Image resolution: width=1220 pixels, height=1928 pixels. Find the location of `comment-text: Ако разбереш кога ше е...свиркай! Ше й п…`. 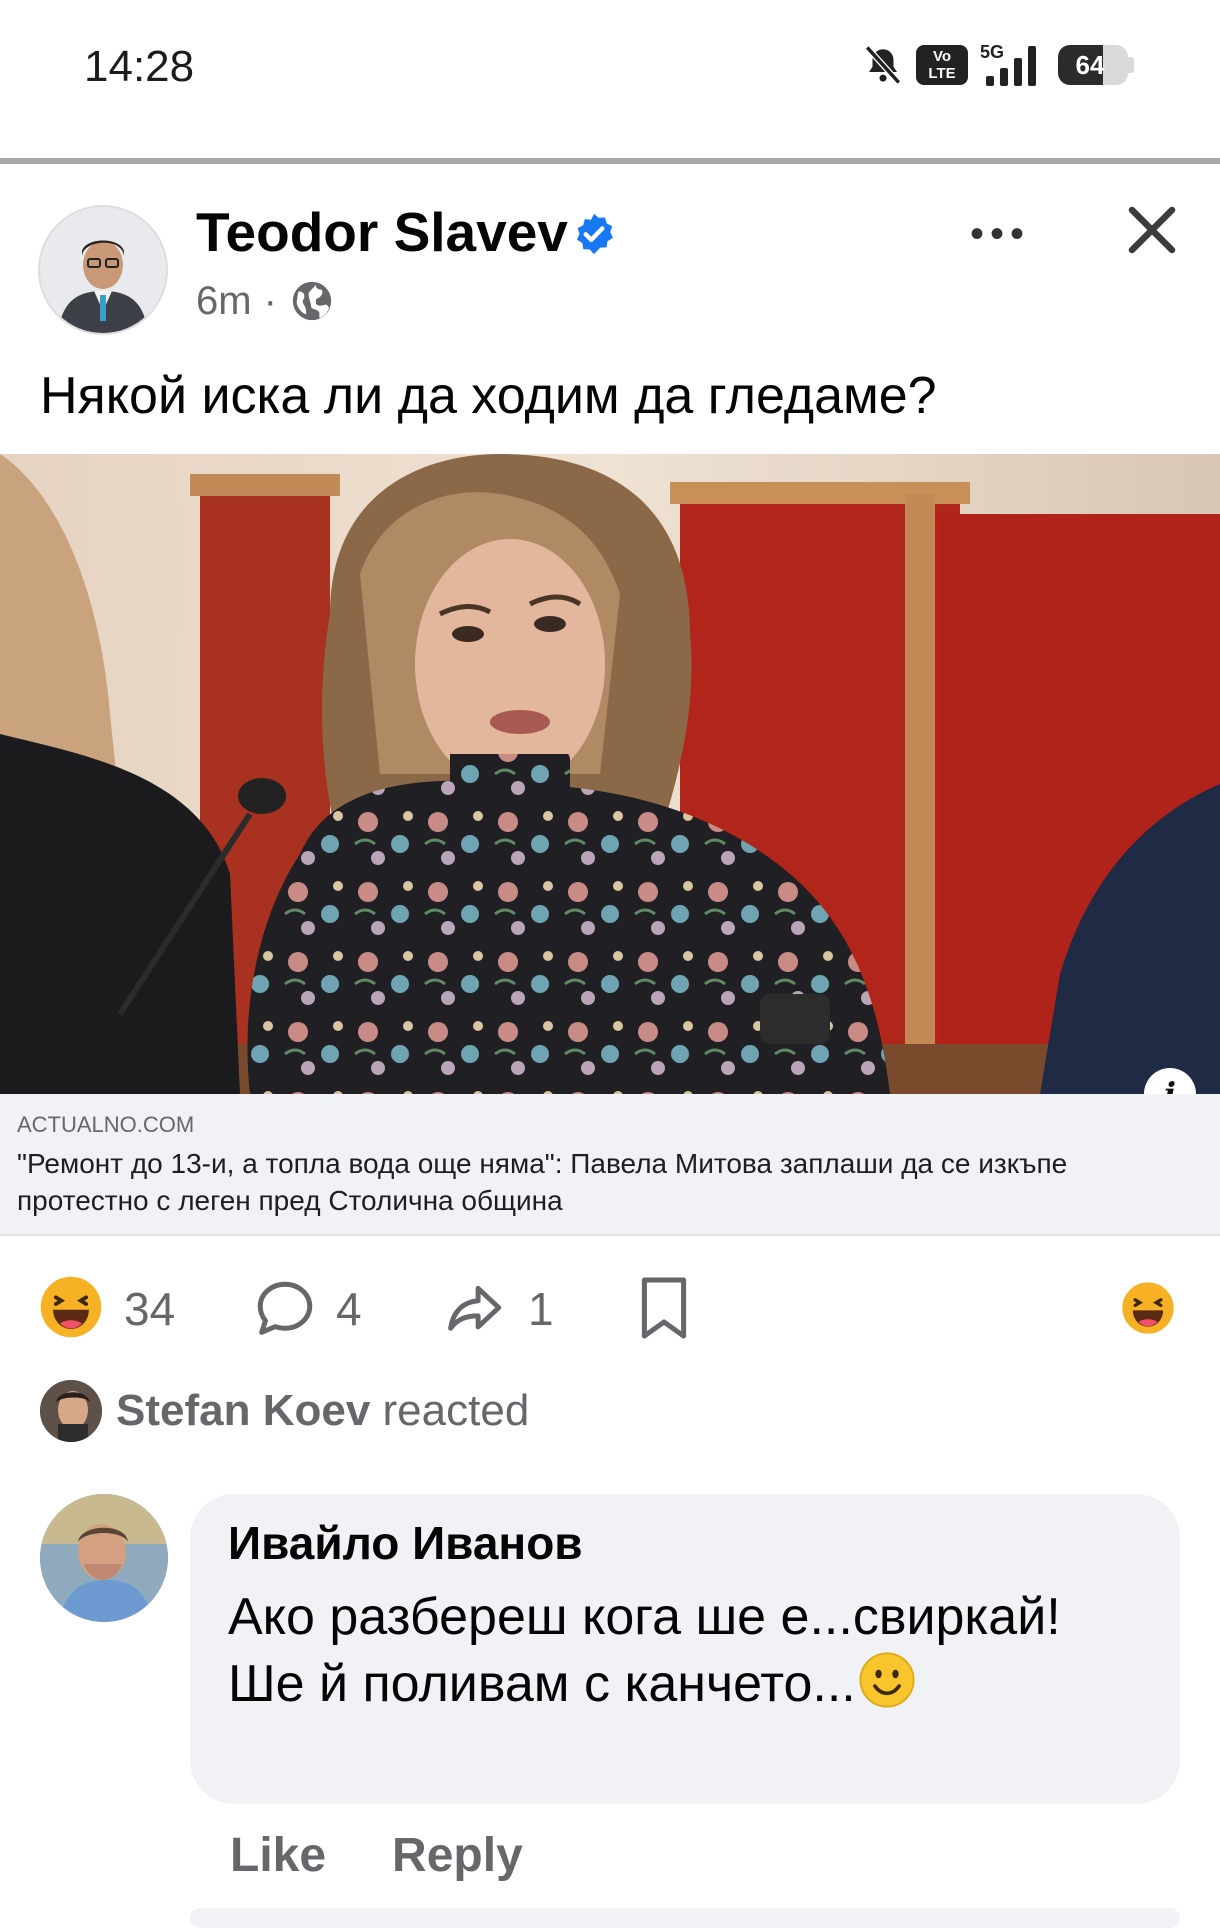

comment-text: Ако разбереш кога ше е...свиркай! Ше й п… is located at coordinates (678, 1651).